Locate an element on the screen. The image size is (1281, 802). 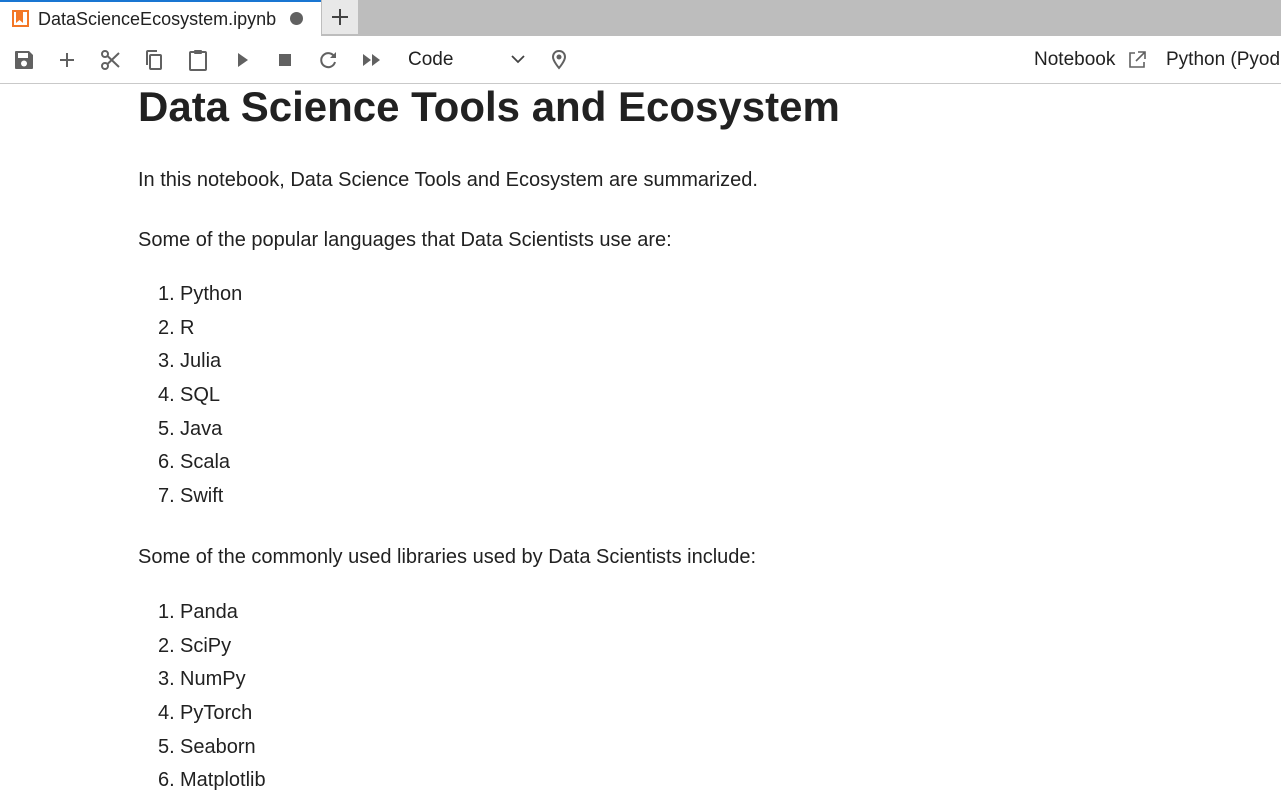
interrupt-kernel-button is located at coordinates (285, 60).